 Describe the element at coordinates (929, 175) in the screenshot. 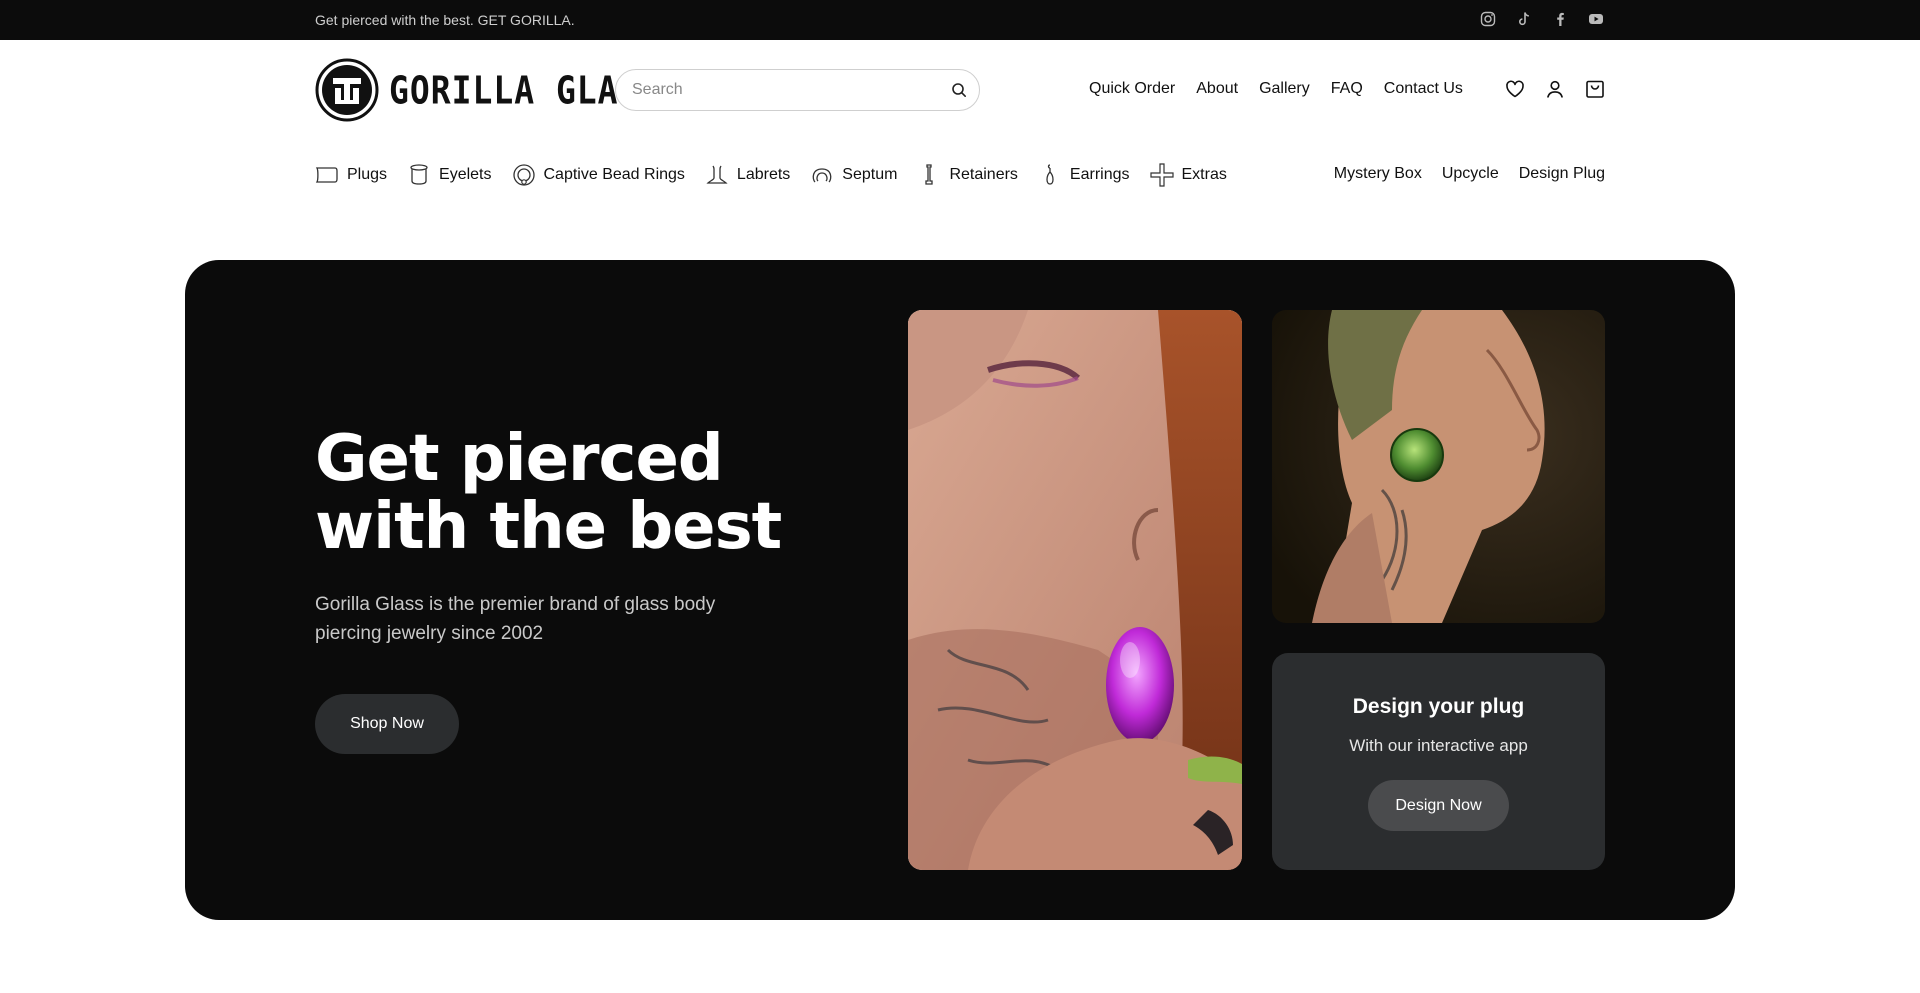

I see `retainer-icon` at that location.